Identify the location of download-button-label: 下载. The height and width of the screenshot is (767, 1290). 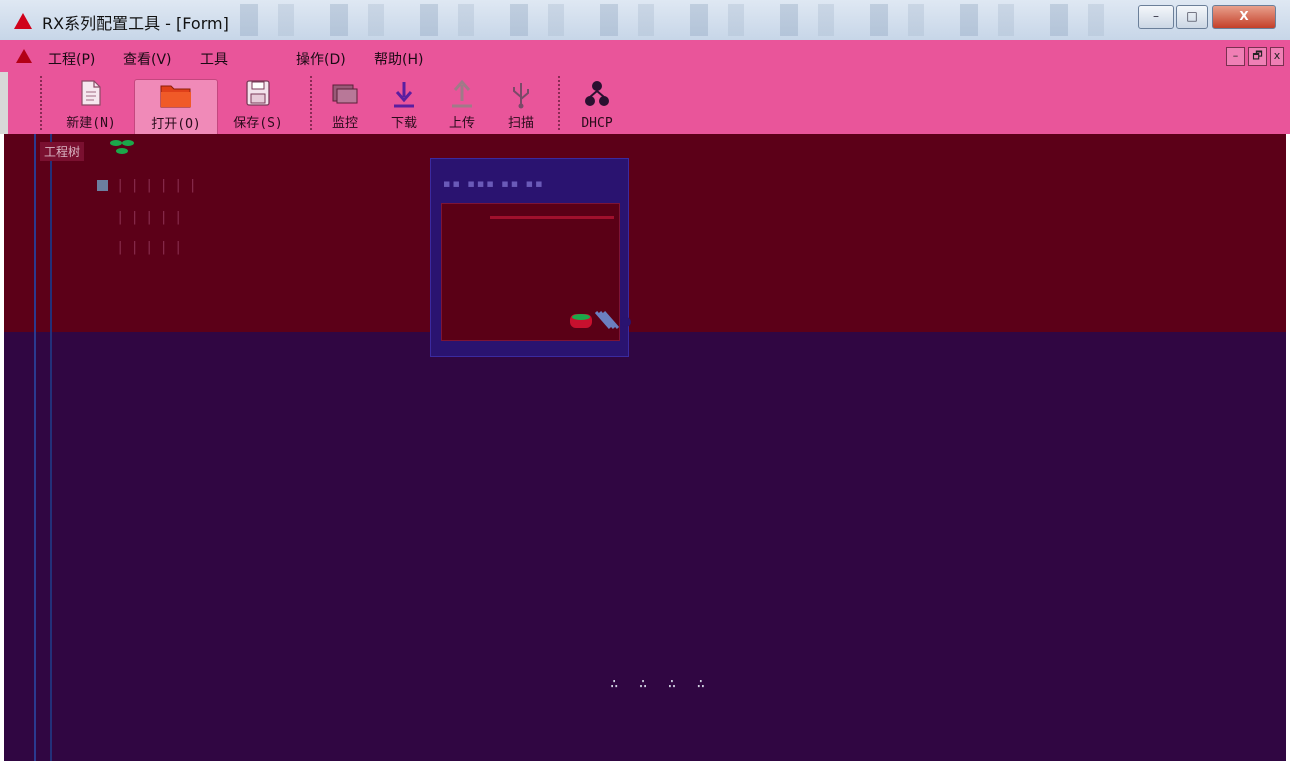
(403, 123).